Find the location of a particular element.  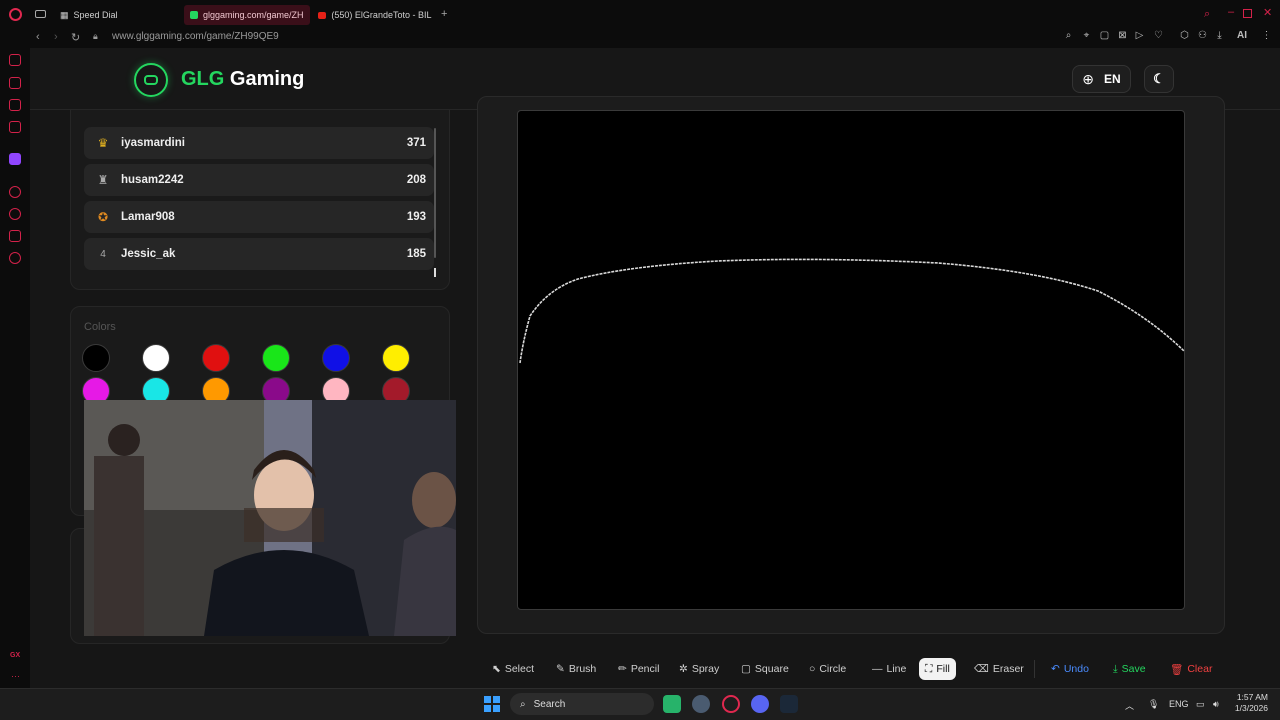

lock-icon: 🔒︎ is located at coordinates (95, 36).